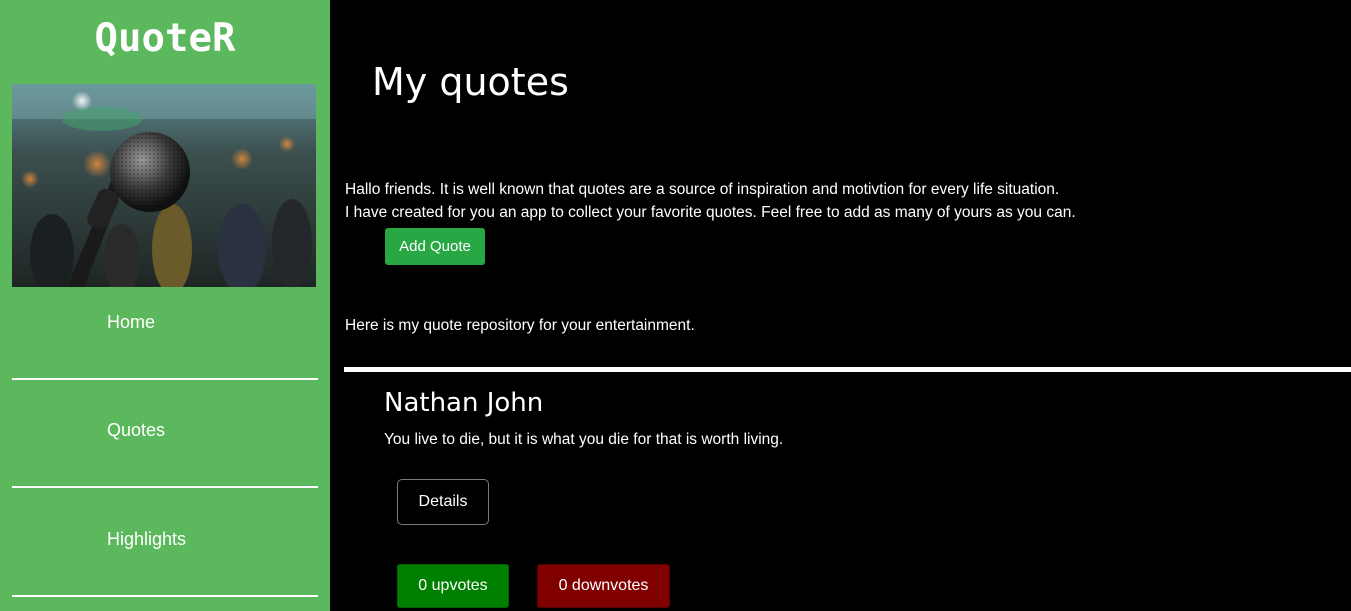  Describe the element at coordinates (165, 326) in the screenshot. I see `sidebar-item-home: Home` at that location.